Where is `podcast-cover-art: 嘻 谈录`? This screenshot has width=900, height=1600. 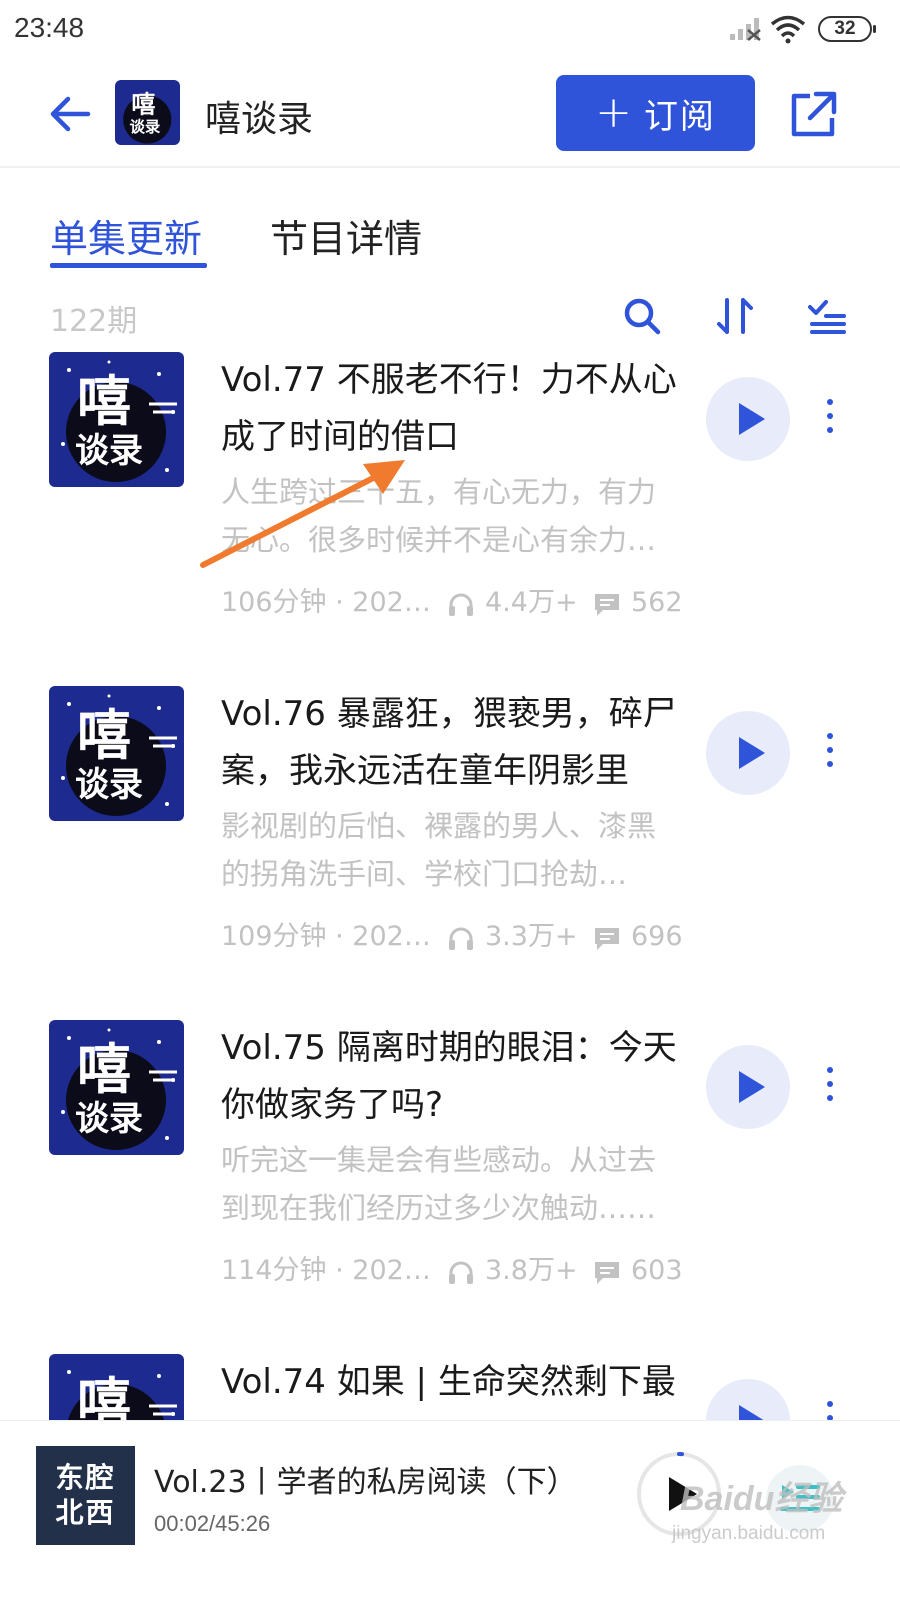
podcast-cover-art: 嘻 谈录 is located at coordinates (147, 112).